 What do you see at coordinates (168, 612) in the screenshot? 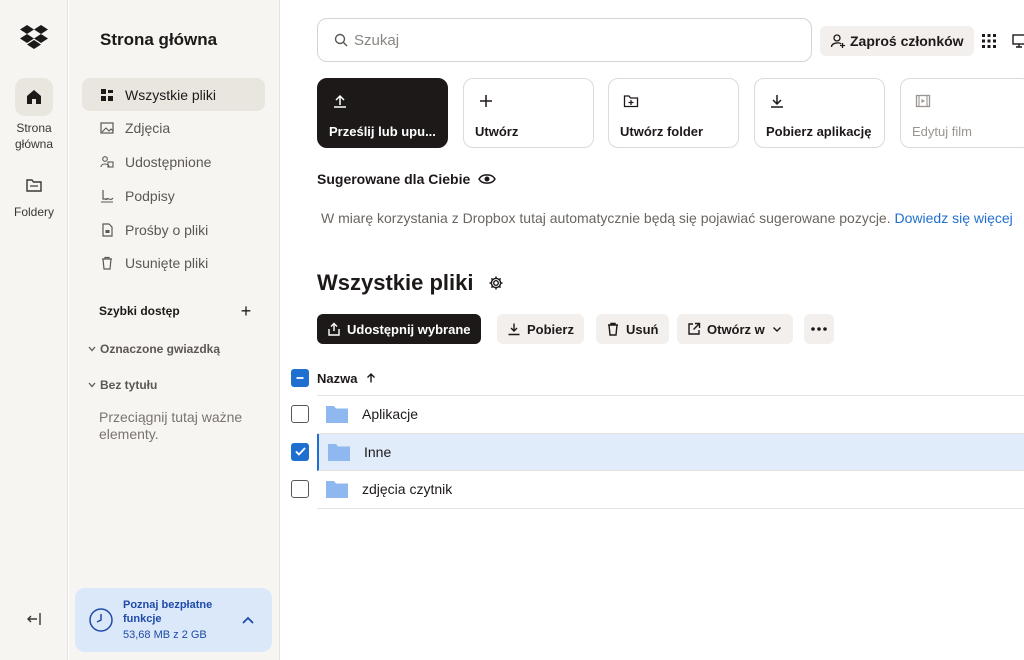
I see `promo-title: Poznaj bezpłatne funkcje` at bounding box center [168, 612].